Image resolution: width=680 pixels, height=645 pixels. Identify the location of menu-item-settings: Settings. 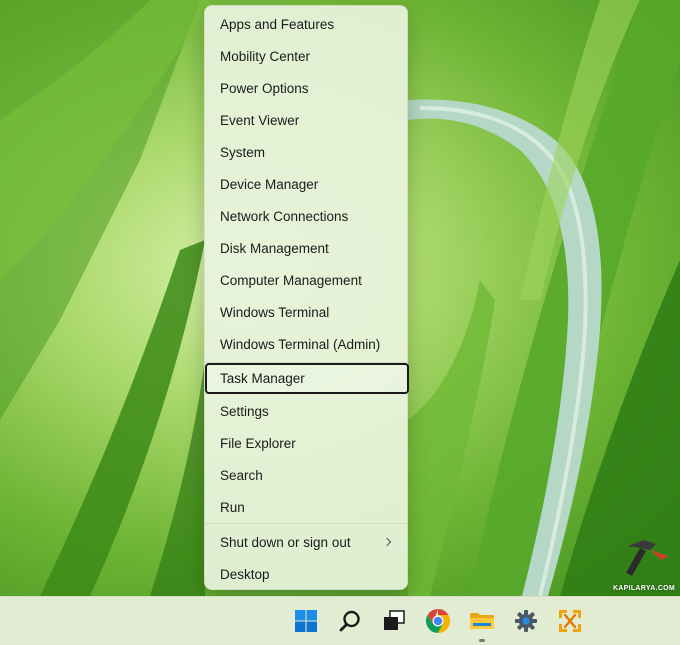
(306, 411).